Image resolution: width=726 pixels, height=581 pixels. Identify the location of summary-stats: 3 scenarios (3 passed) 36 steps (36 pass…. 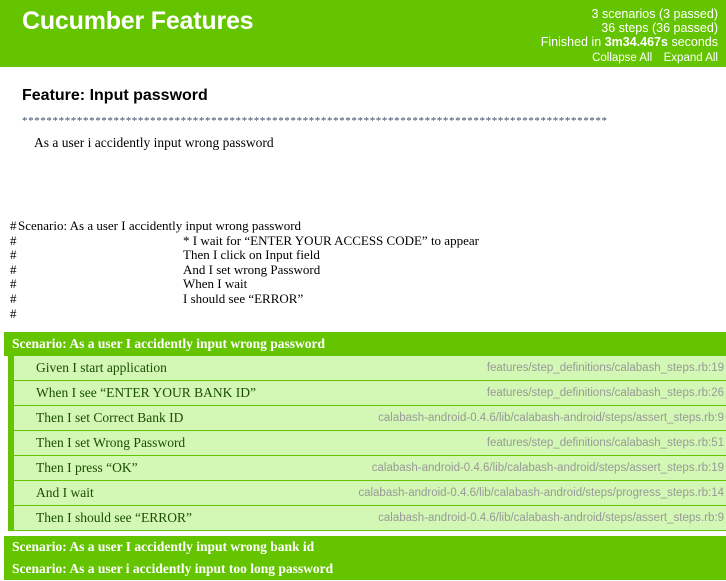
(629, 36).